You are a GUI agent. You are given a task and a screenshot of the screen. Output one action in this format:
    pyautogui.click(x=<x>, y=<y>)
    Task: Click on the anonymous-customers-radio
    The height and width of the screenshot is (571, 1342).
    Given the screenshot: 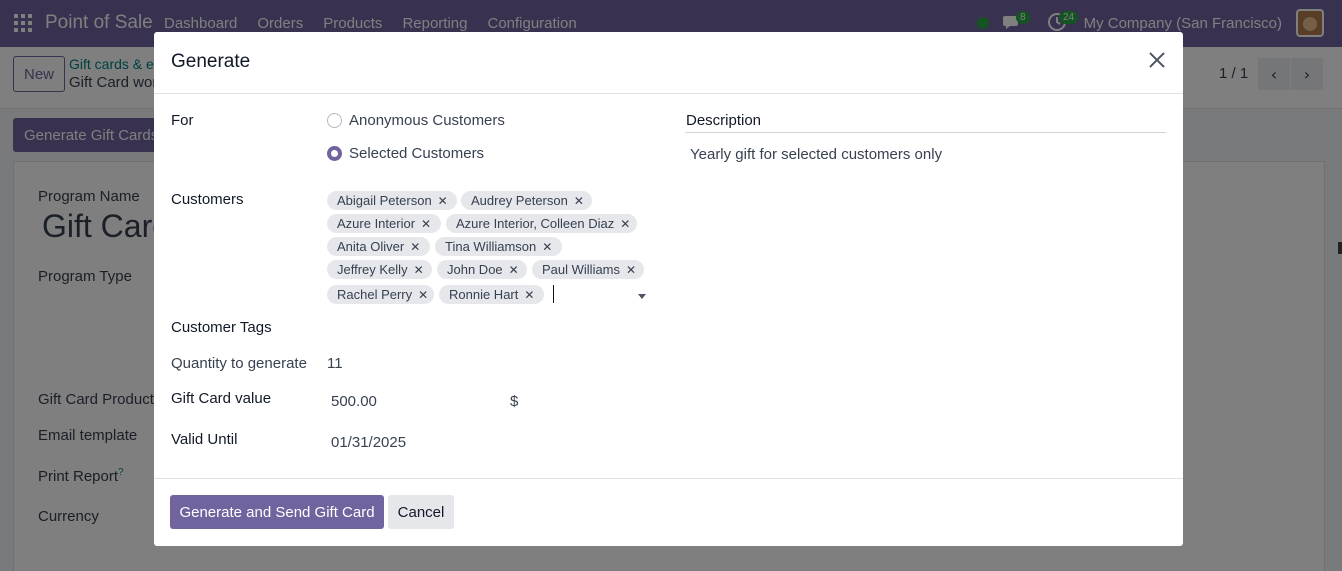 What is the action you would take?
    pyautogui.click(x=334, y=120)
    